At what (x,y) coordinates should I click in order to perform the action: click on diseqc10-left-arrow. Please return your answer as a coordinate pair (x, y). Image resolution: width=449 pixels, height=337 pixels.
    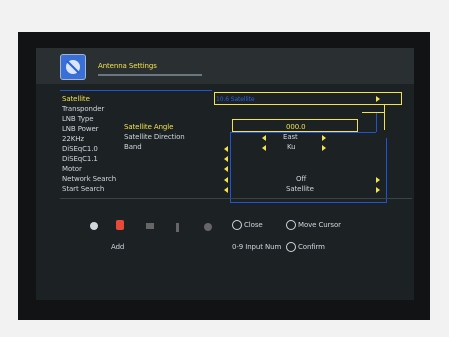
    Looking at the image, I should click on (226, 149).